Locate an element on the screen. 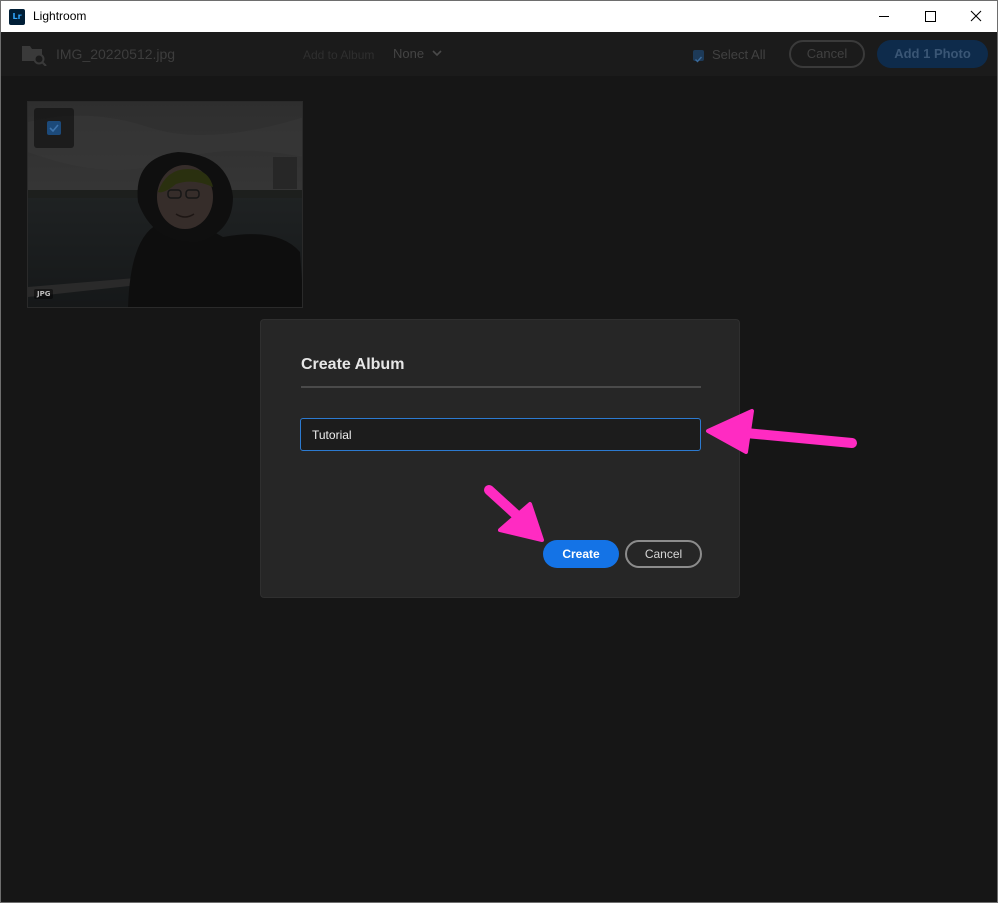  minimize-icon is located at coordinates (884, 16).